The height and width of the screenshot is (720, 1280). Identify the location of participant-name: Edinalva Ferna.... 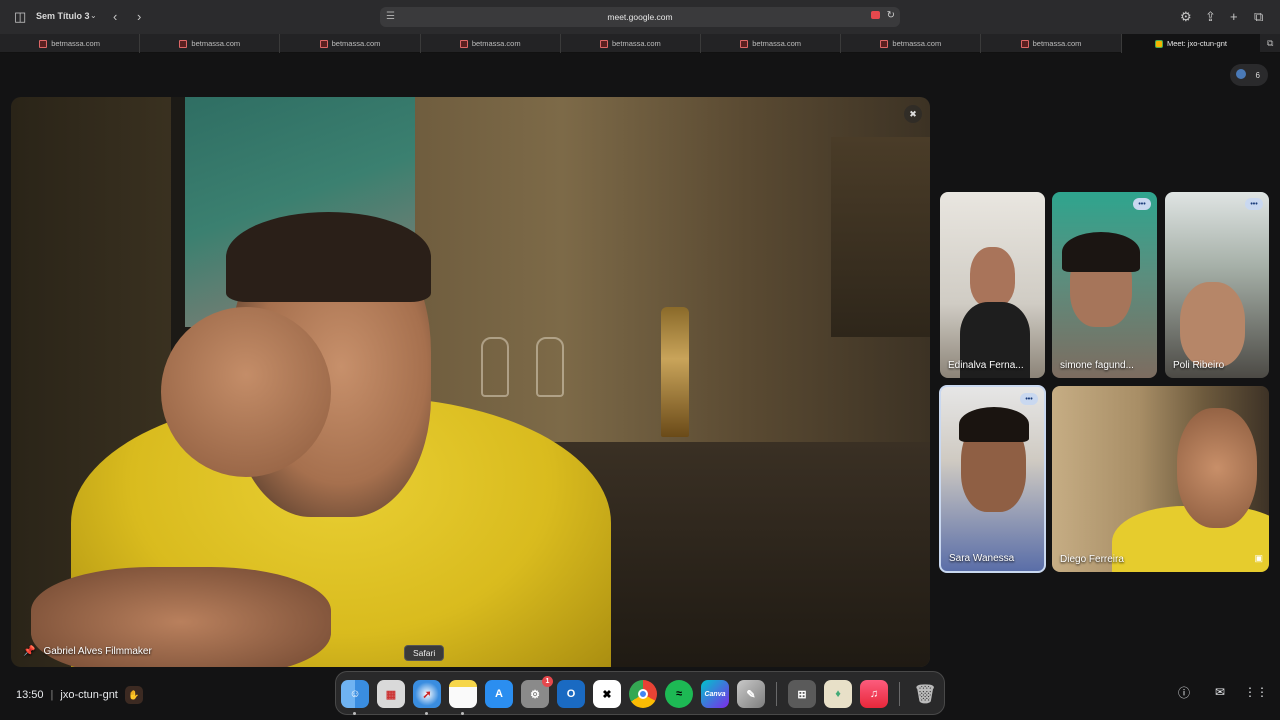
(986, 365).